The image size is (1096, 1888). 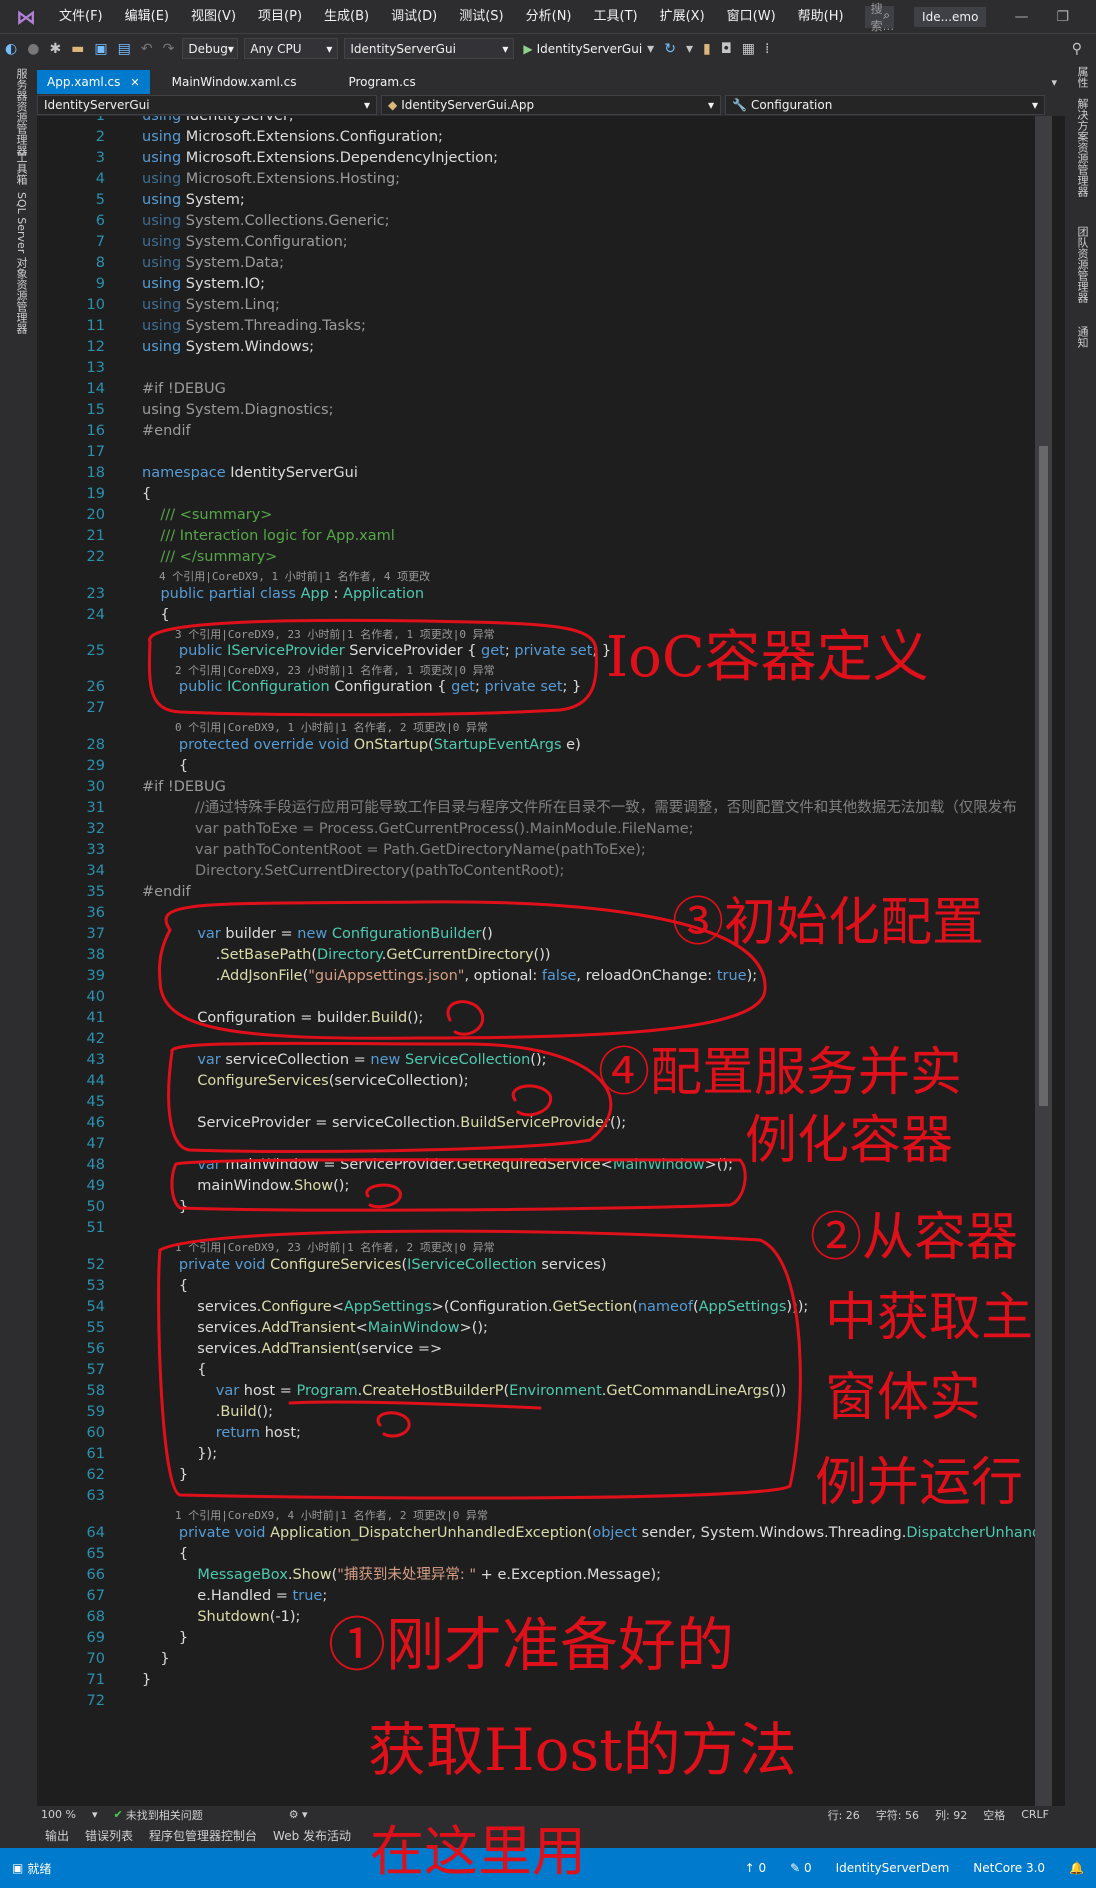 I want to click on save-icon: ▣, so click(x=100, y=49).